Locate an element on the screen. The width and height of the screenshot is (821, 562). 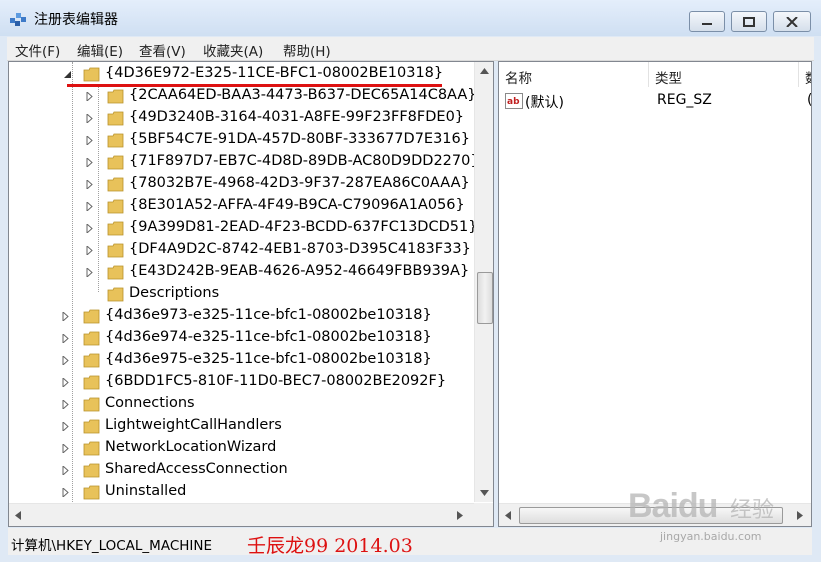
tree-node: {9A399D81-2EAD-4F23-BCDD-637FC13DCD51} is located at coordinates (243, 229).